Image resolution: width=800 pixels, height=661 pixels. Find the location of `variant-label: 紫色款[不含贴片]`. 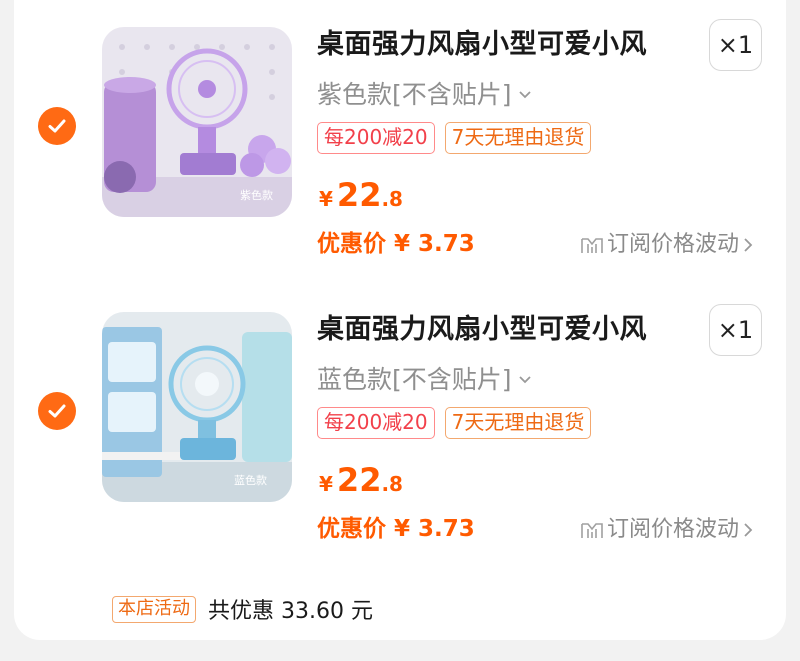

variant-label: 紫色款[不含贴片] is located at coordinates (414, 94).